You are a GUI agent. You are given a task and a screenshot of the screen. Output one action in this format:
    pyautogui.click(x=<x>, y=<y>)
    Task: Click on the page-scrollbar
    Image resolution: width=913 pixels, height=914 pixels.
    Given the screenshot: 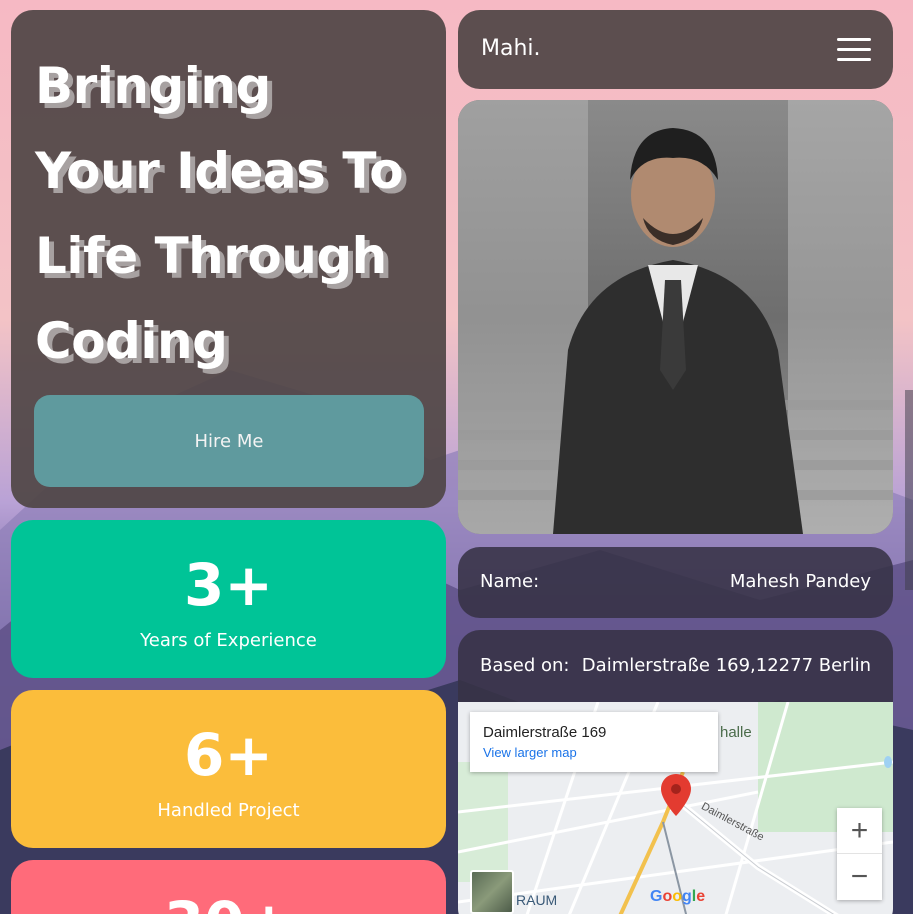 What is the action you would take?
    pyautogui.click(x=909, y=490)
    